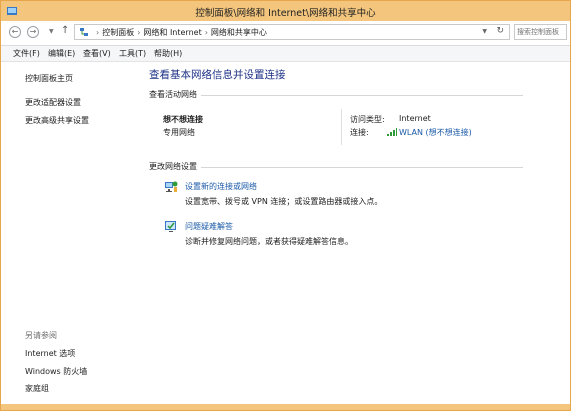 The height and width of the screenshot is (411, 571). What do you see at coordinates (132, 53) in the screenshot?
I see `menu-tools: 工具(T)` at bounding box center [132, 53].